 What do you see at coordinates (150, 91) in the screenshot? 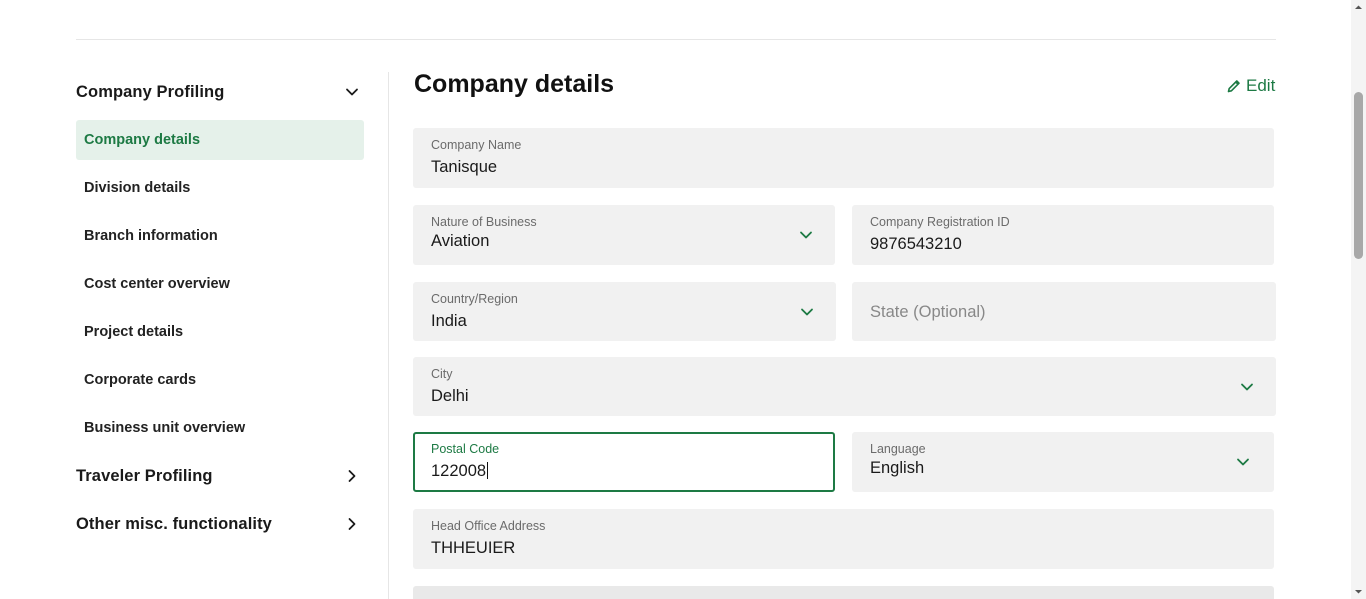
I see `section-title: Company Profiling` at bounding box center [150, 91].